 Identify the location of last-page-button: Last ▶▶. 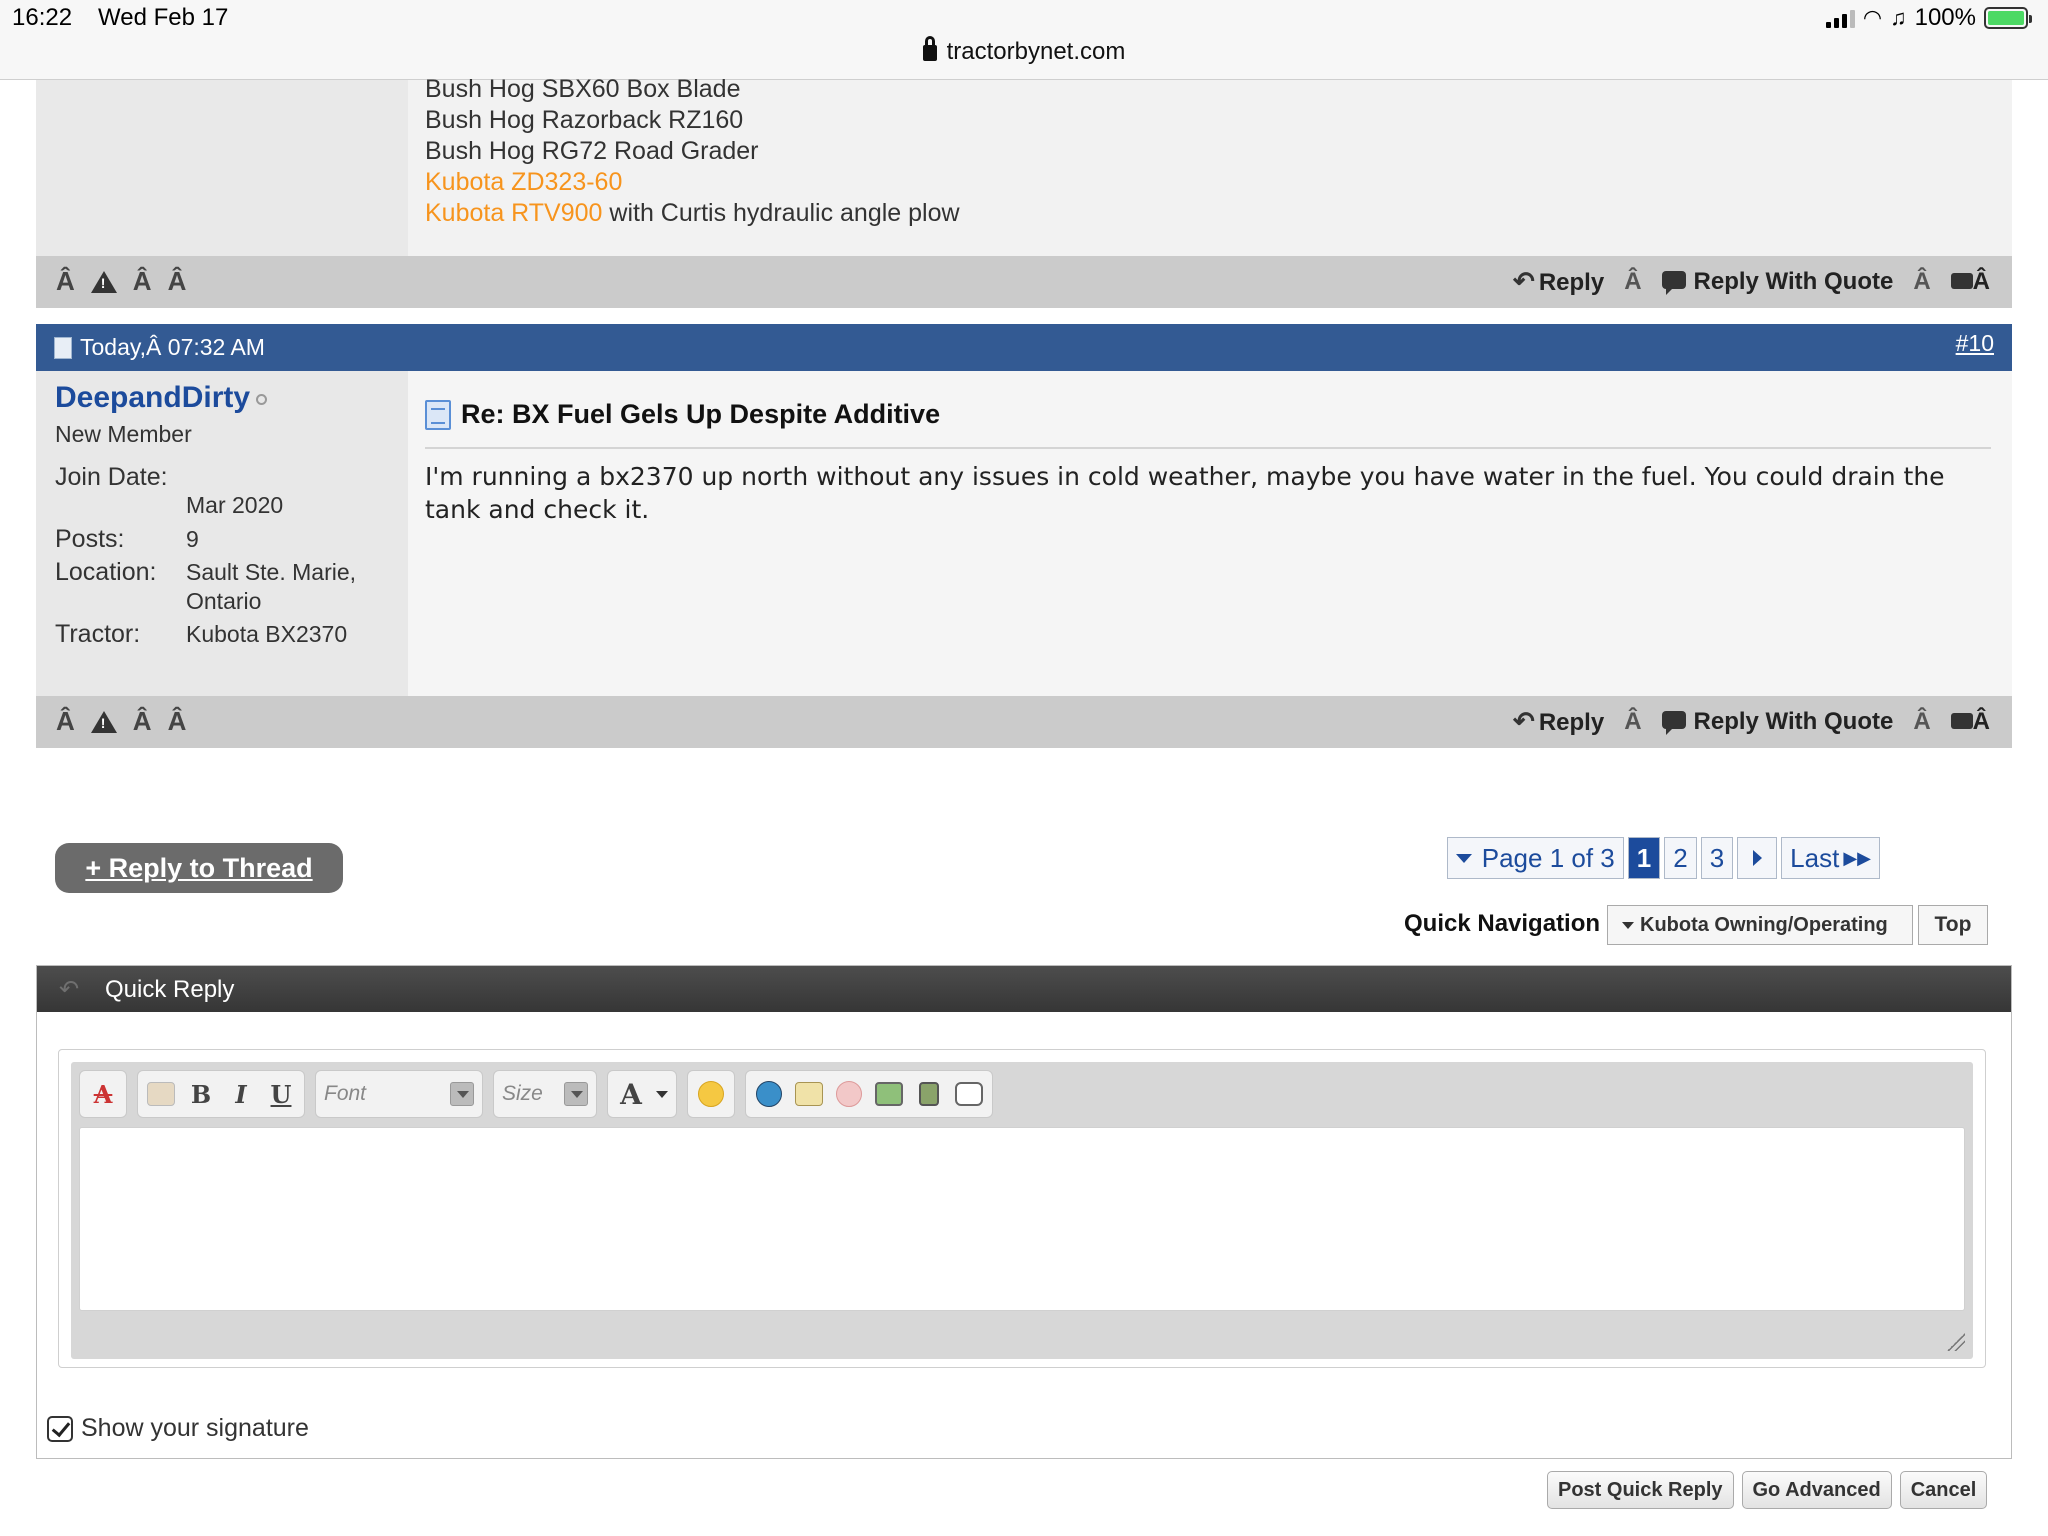
(1830, 858).